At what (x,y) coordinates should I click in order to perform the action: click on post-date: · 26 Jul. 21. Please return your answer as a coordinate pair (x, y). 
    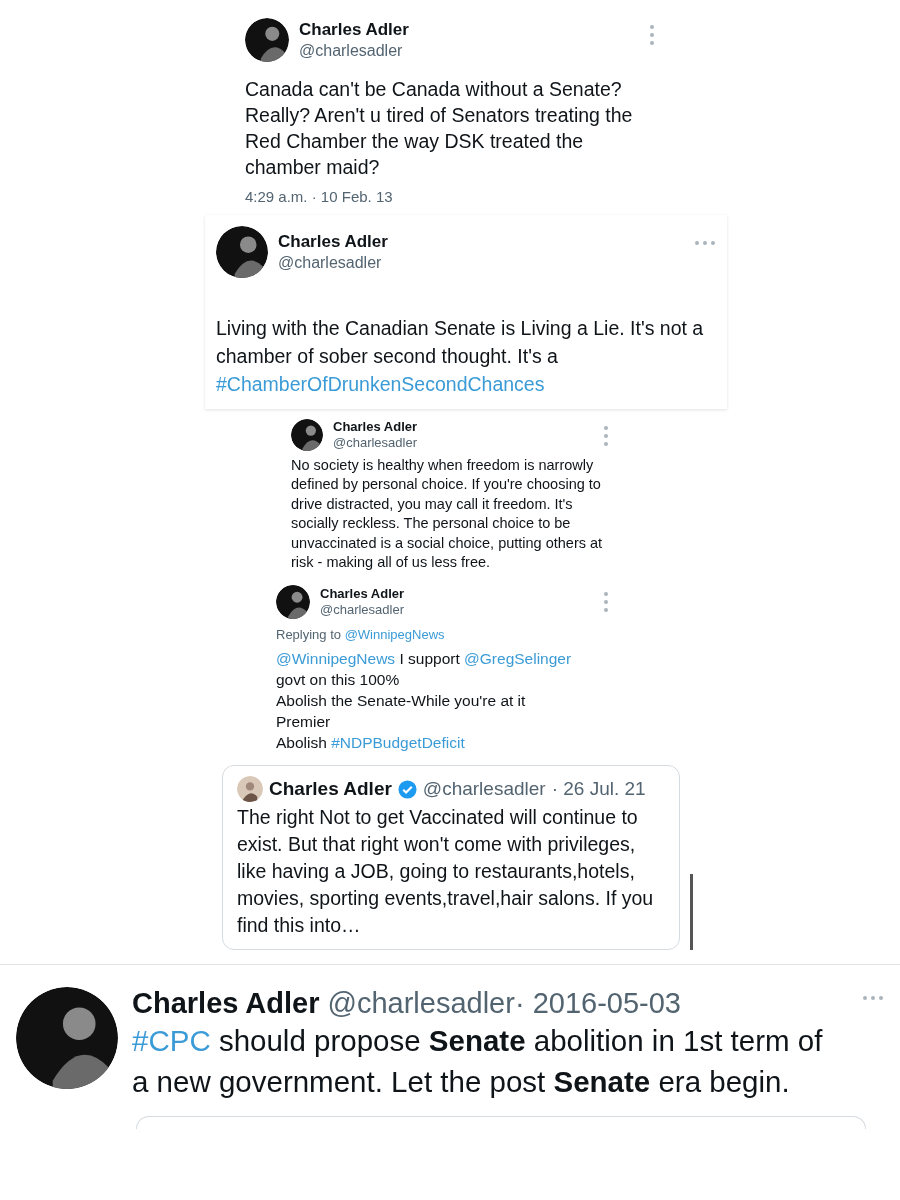
    Looking at the image, I should click on (598, 789).